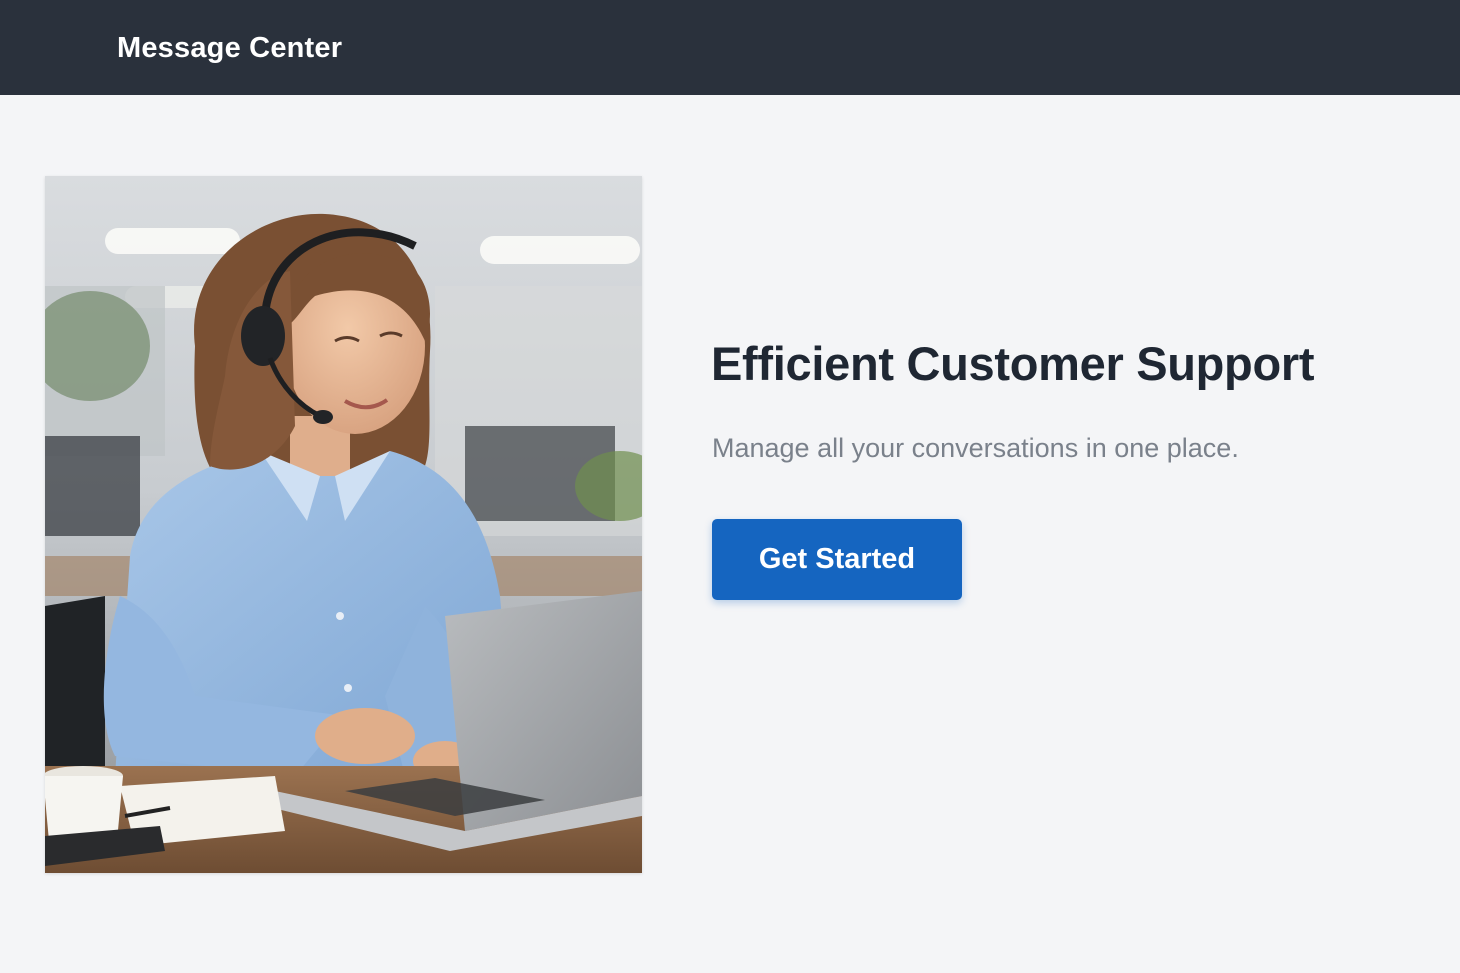 This screenshot has height=973, width=1460. What do you see at coordinates (837, 559) in the screenshot?
I see `get-started-button: Get Started` at bounding box center [837, 559].